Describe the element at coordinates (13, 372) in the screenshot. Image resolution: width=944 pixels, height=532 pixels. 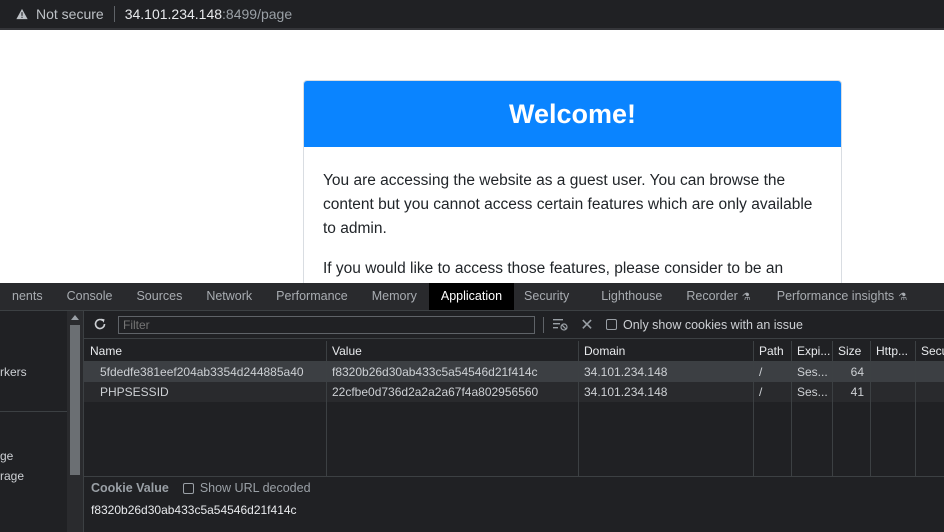
I see `sidebar-item-service-workers: rkers` at that location.